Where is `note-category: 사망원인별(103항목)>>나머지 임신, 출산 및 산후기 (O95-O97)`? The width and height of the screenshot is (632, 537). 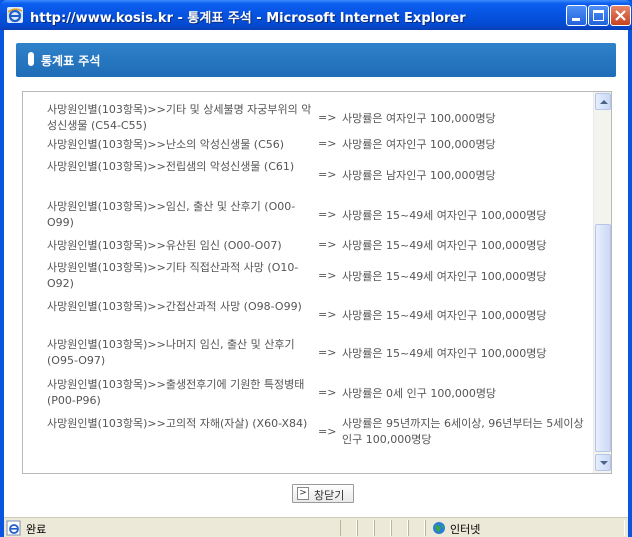 note-category: 사망원인별(103항목)>>나머지 임신, 출산 및 산후기 (O95-O97) is located at coordinates (171, 352).